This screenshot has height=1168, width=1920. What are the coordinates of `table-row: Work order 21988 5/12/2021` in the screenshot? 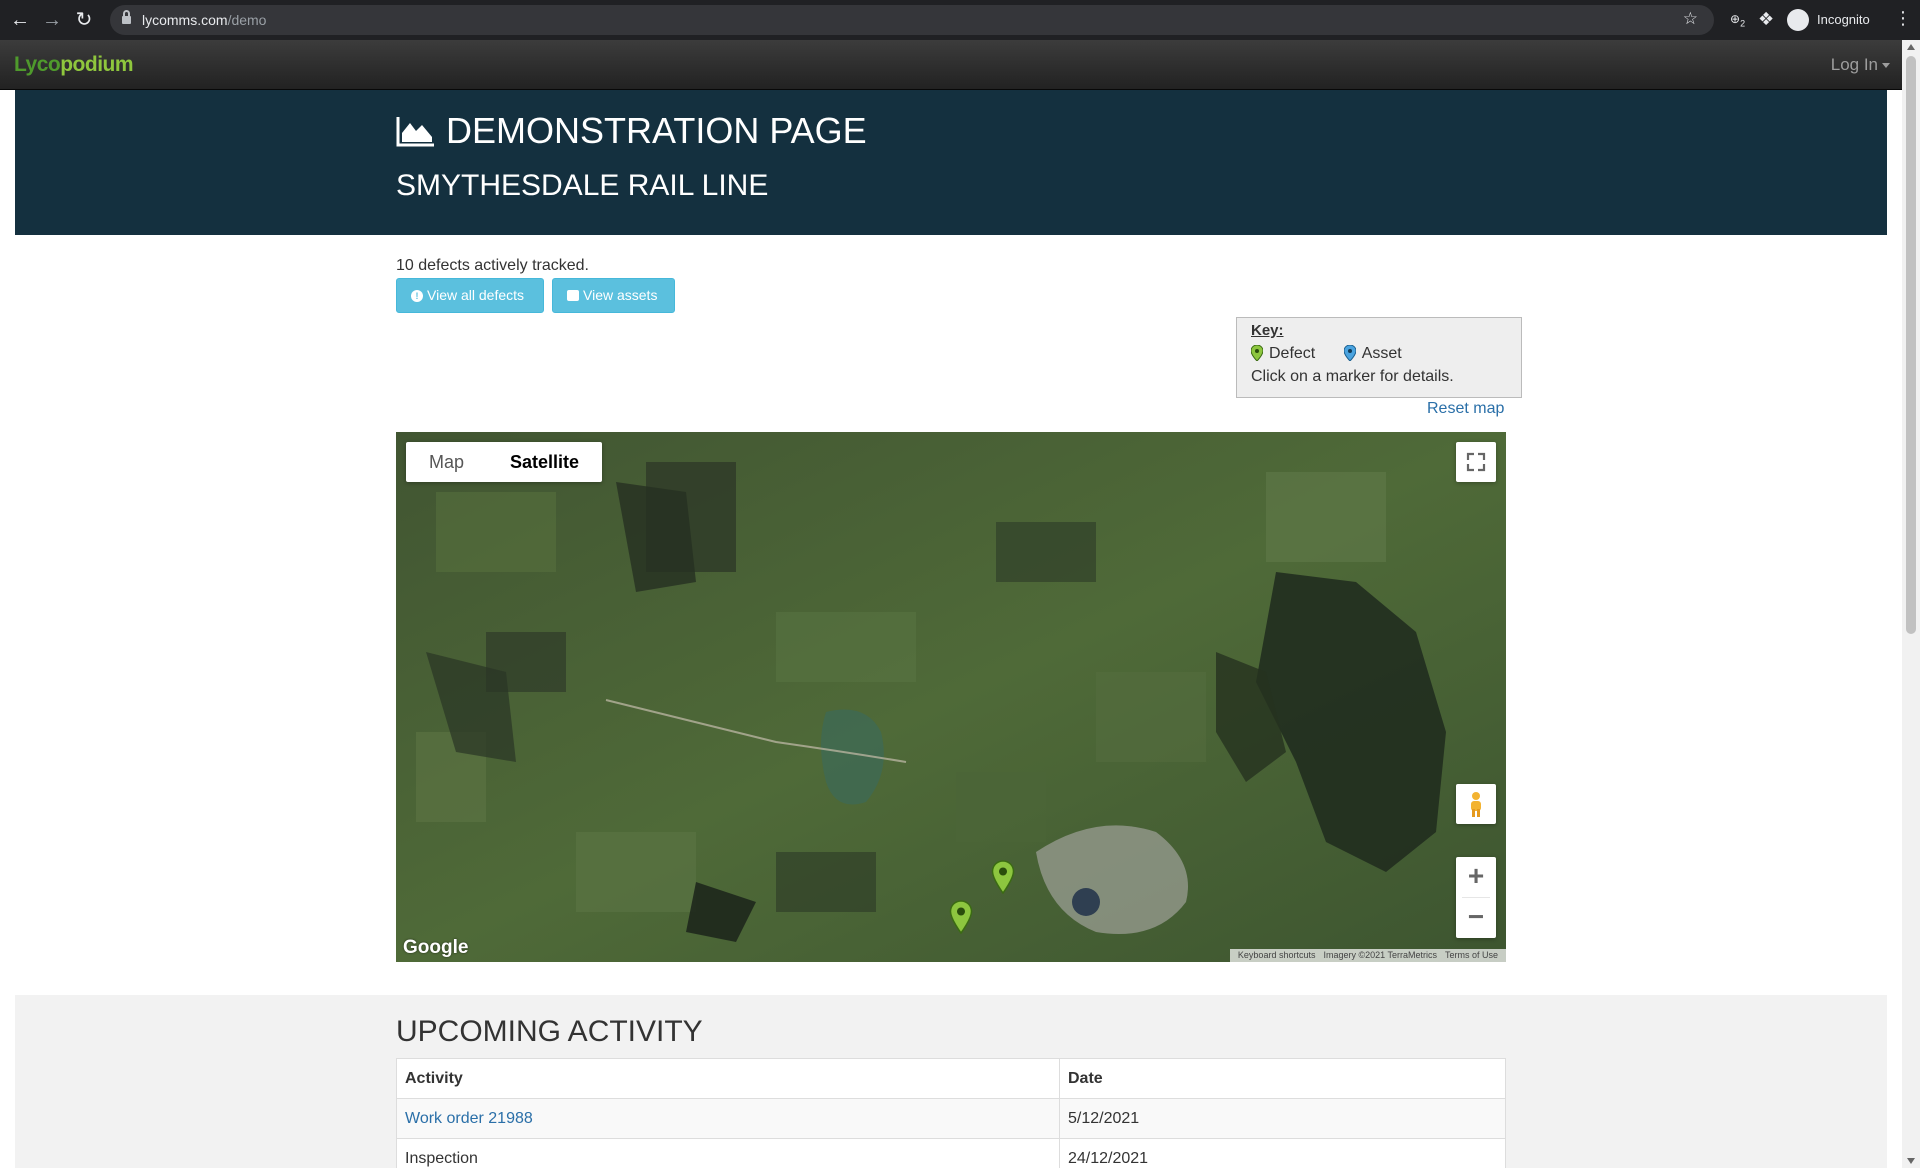 It's located at (951, 1119).